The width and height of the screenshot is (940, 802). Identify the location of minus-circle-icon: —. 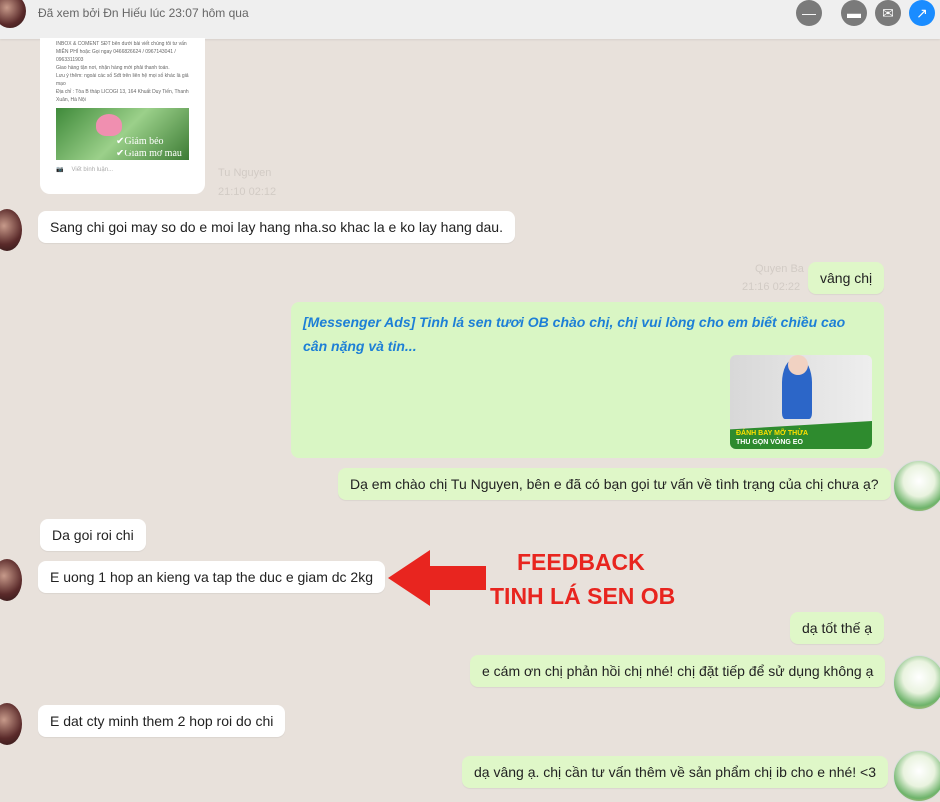
(809, 13).